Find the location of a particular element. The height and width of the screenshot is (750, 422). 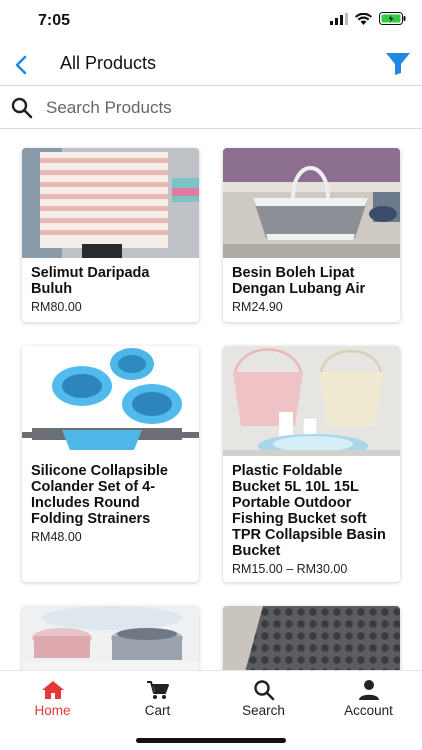

status-bar: 7:05 is located at coordinates (211, 22).